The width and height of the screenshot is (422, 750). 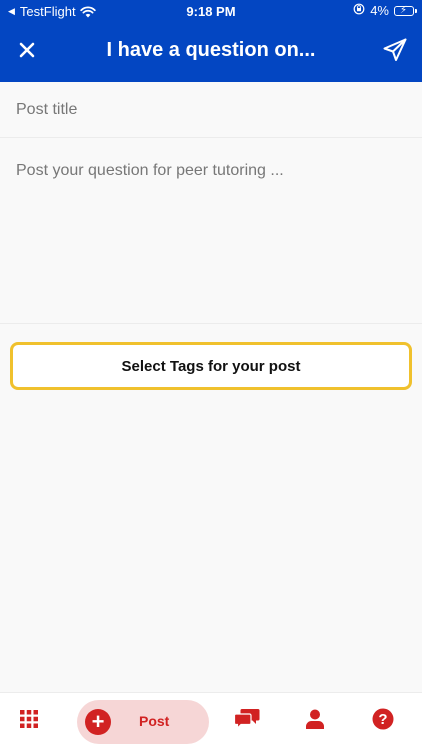 What do you see at coordinates (359, 10) in the screenshot?
I see `orientation-lock-icon` at bounding box center [359, 10].